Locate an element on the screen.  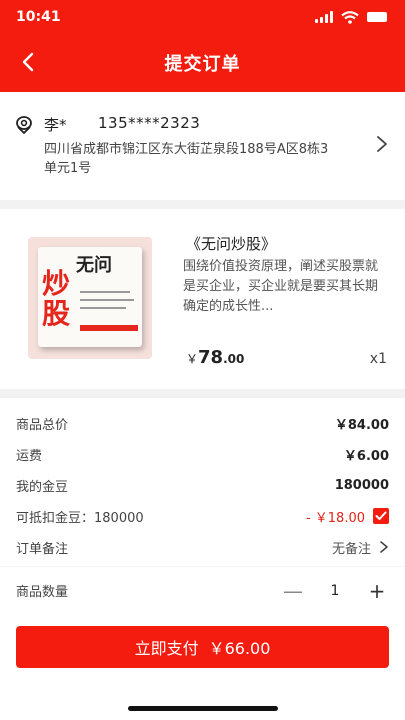
summary-row-deduct: 可抵扣金豆：180000 - ￥18.00 is located at coordinates (202, 516).